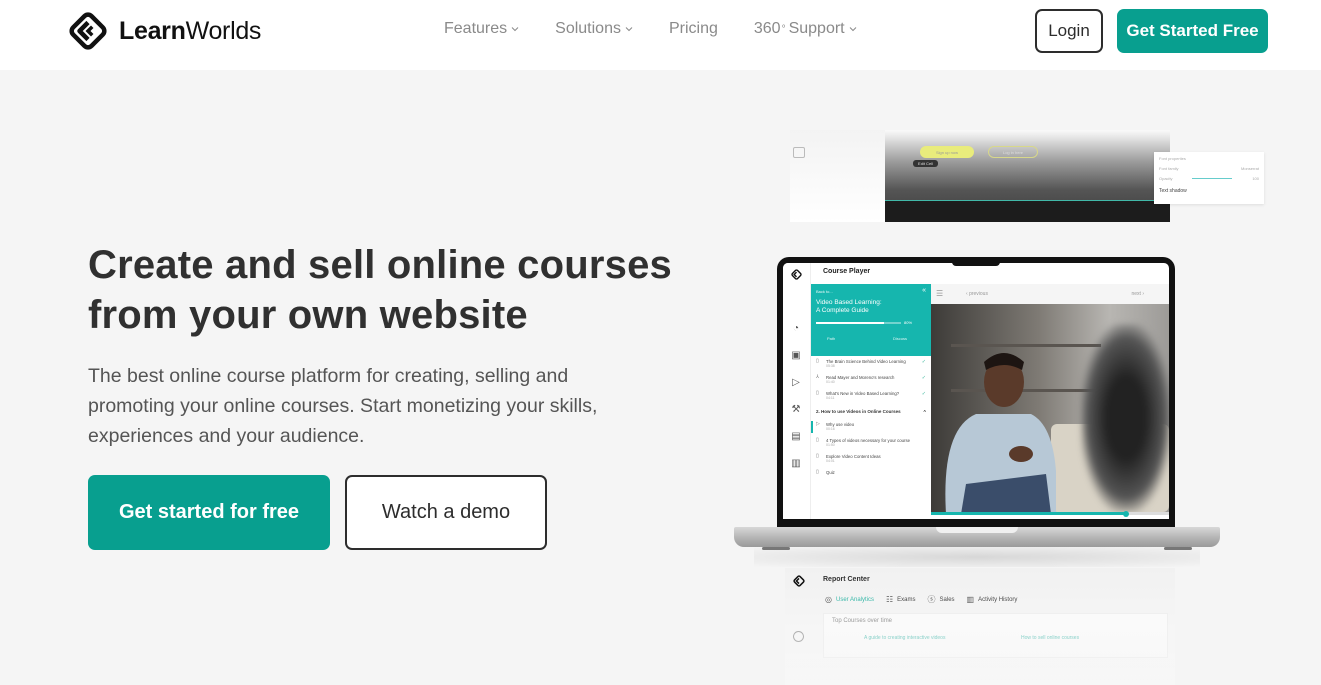 Image resolution: width=1321 pixels, height=685 pixels. I want to click on course-link: A guide to creating interactive videos, so click(904, 638).